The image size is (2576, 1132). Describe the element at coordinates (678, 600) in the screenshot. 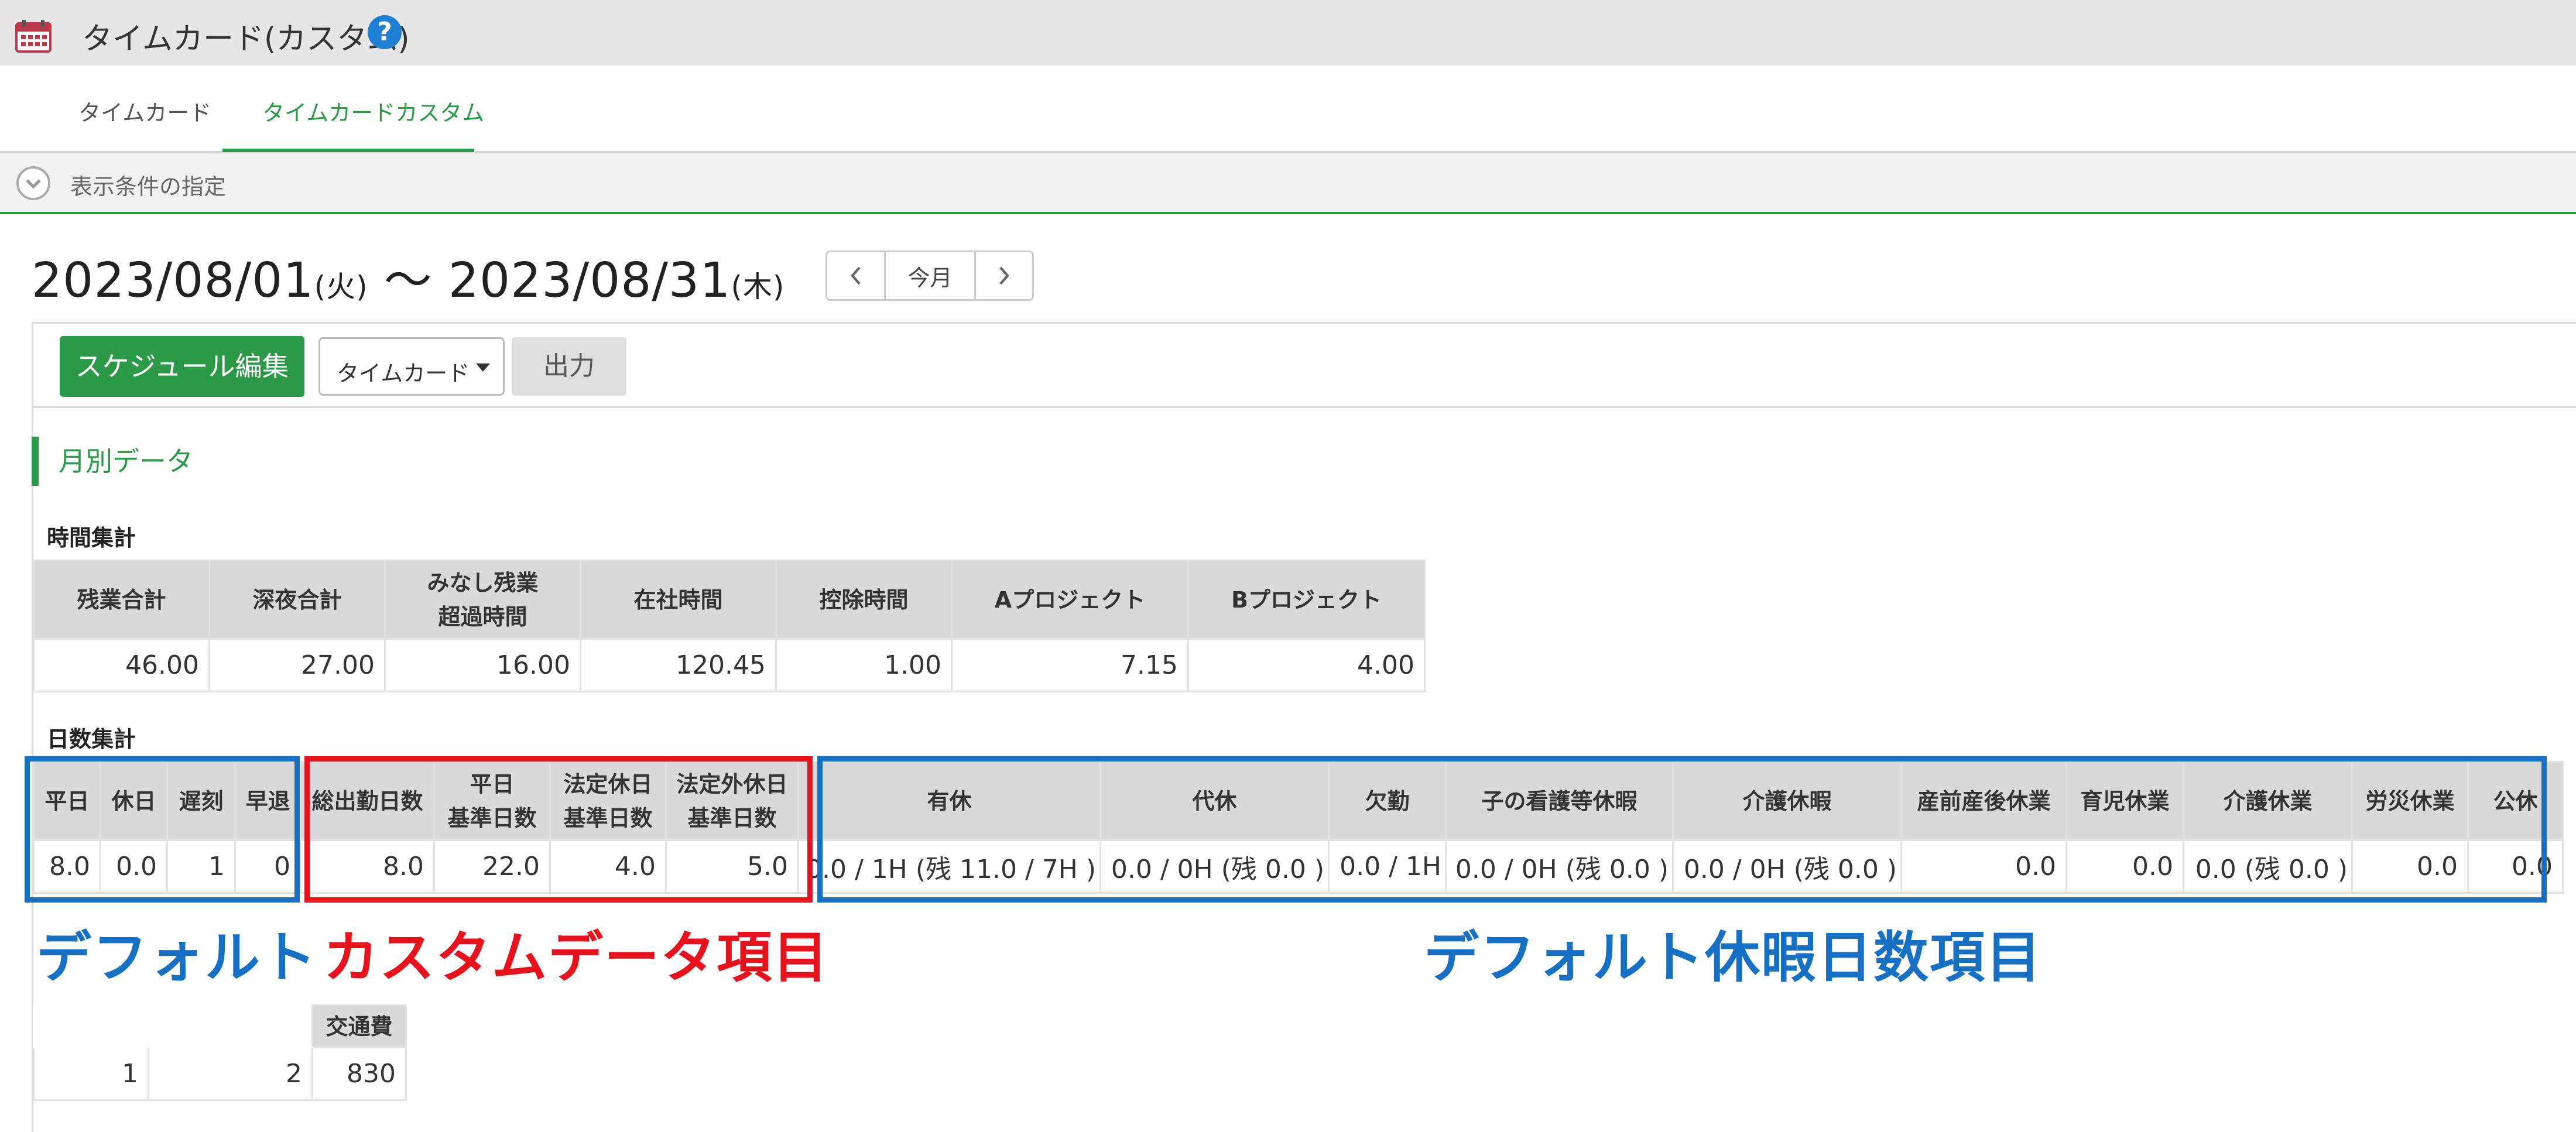

I see `table-header: 在社時間` at that location.